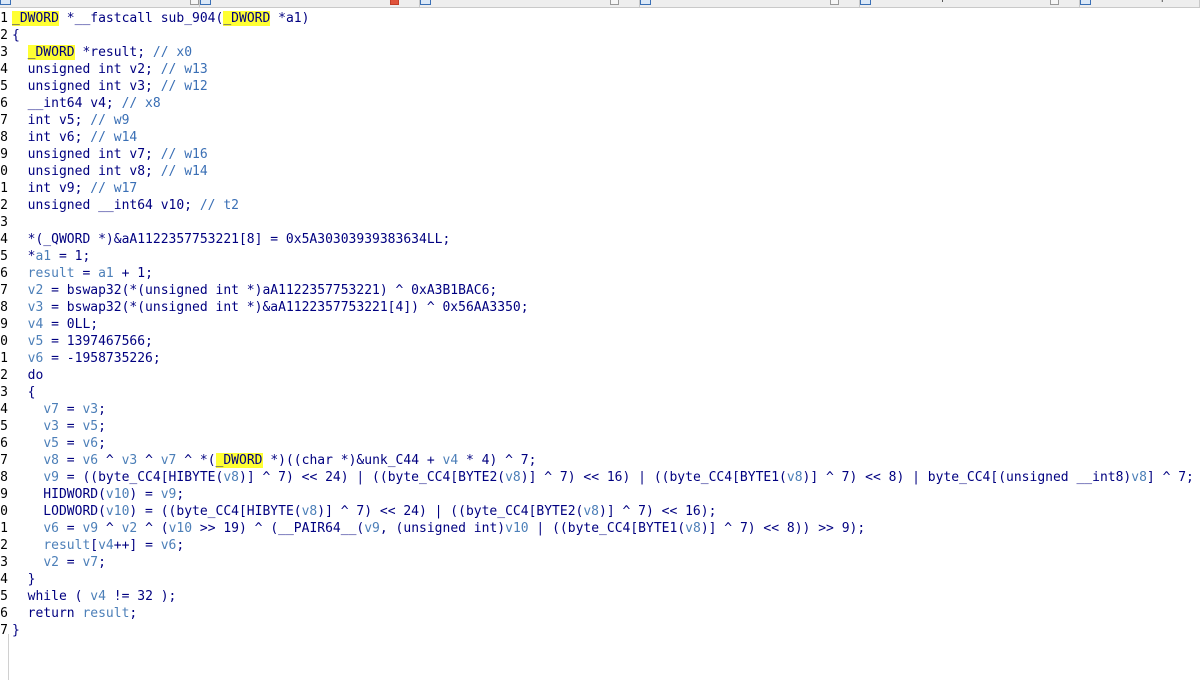 The image size is (1200, 680). What do you see at coordinates (125, 205) in the screenshot?
I see `code-line: unsigned __int64 v10; // t2` at bounding box center [125, 205].